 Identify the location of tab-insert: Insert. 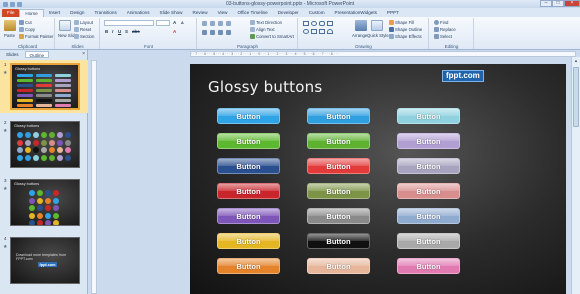
(55, 13).